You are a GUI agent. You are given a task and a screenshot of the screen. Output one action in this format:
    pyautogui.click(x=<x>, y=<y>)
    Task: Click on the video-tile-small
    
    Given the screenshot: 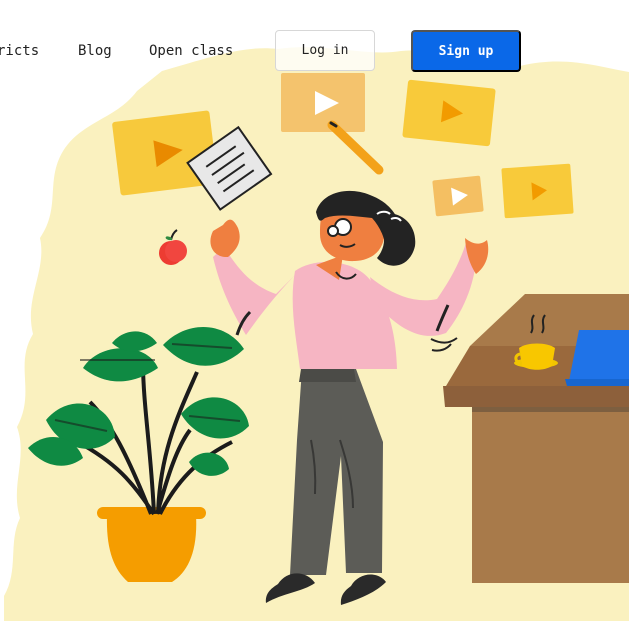 What is the action you would take?
    pyautogui.click(x=458, y=196)
    